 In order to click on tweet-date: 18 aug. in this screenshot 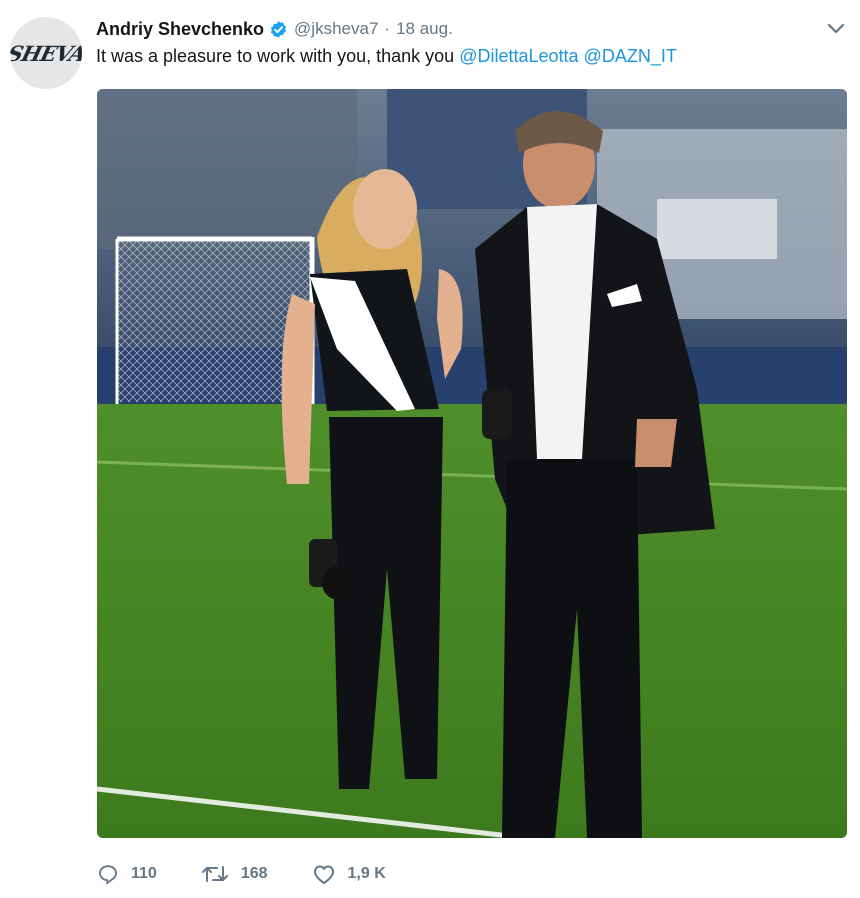, I will do `click(424, 29)`.